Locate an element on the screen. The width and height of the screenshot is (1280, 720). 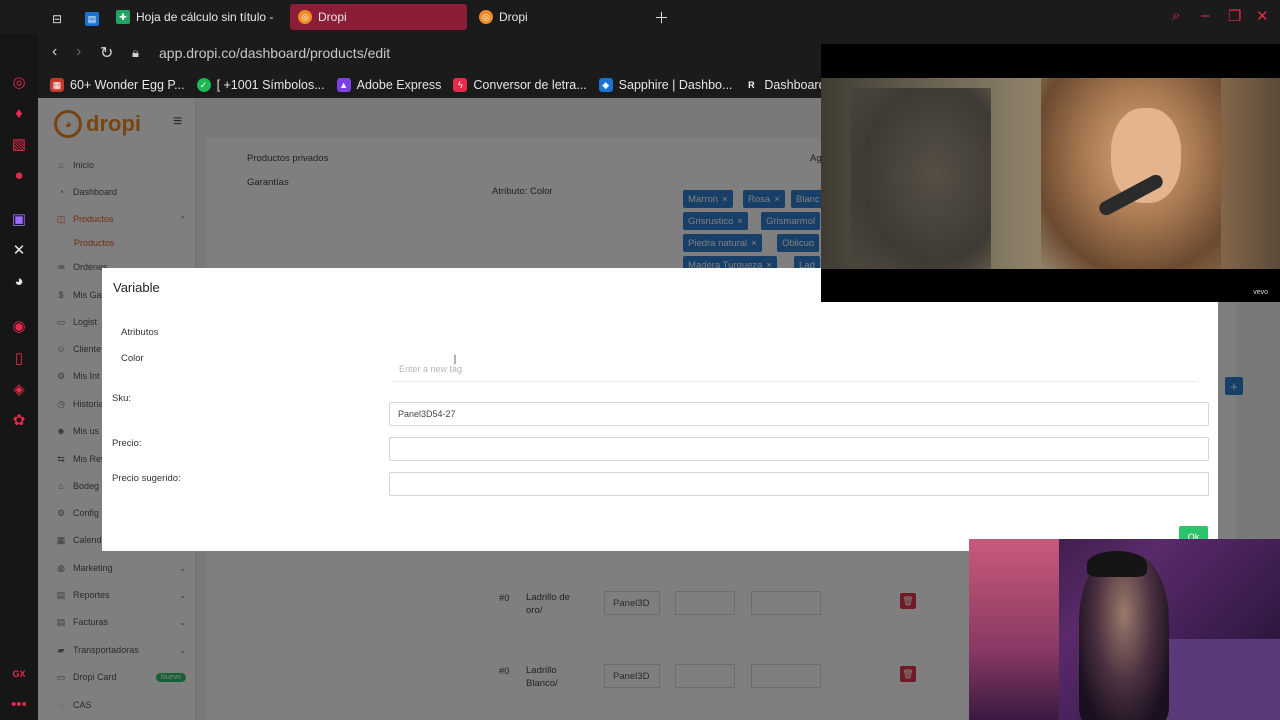
gx-label: GX is located at coordinates (19, 674).